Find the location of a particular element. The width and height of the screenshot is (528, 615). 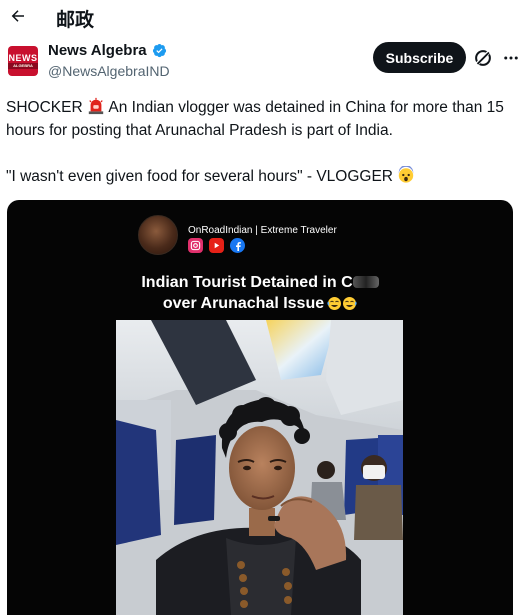

video-title-line1-text: Indian Tourist Detained in C is located at coordinates (247, 282).